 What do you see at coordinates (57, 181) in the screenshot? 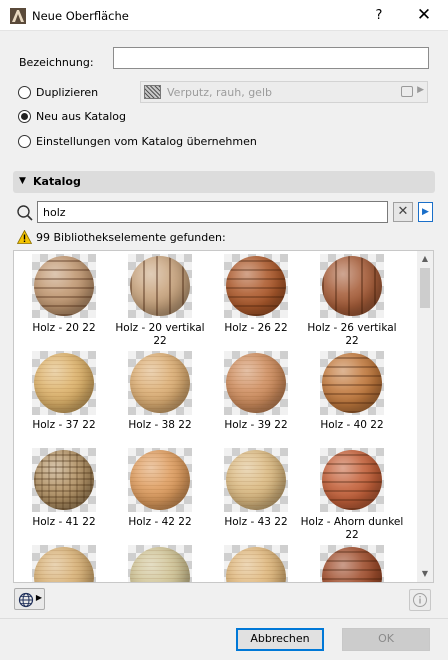
I see `catalog-section-title: Katalog` at bounding box center [57, 181].